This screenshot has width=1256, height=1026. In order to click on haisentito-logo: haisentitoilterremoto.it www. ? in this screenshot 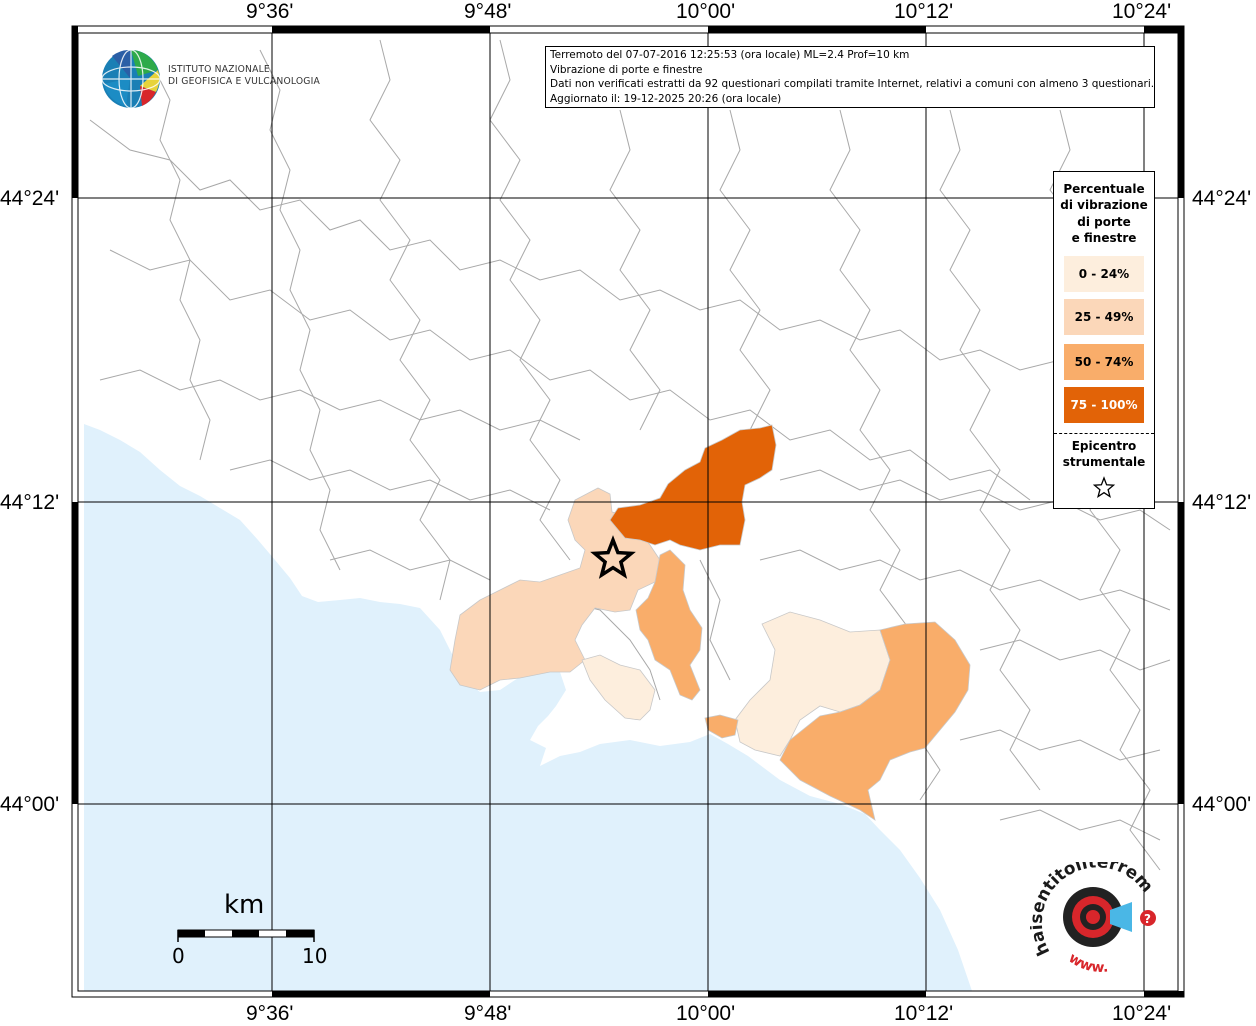, I will do `click(1093, 919)`.